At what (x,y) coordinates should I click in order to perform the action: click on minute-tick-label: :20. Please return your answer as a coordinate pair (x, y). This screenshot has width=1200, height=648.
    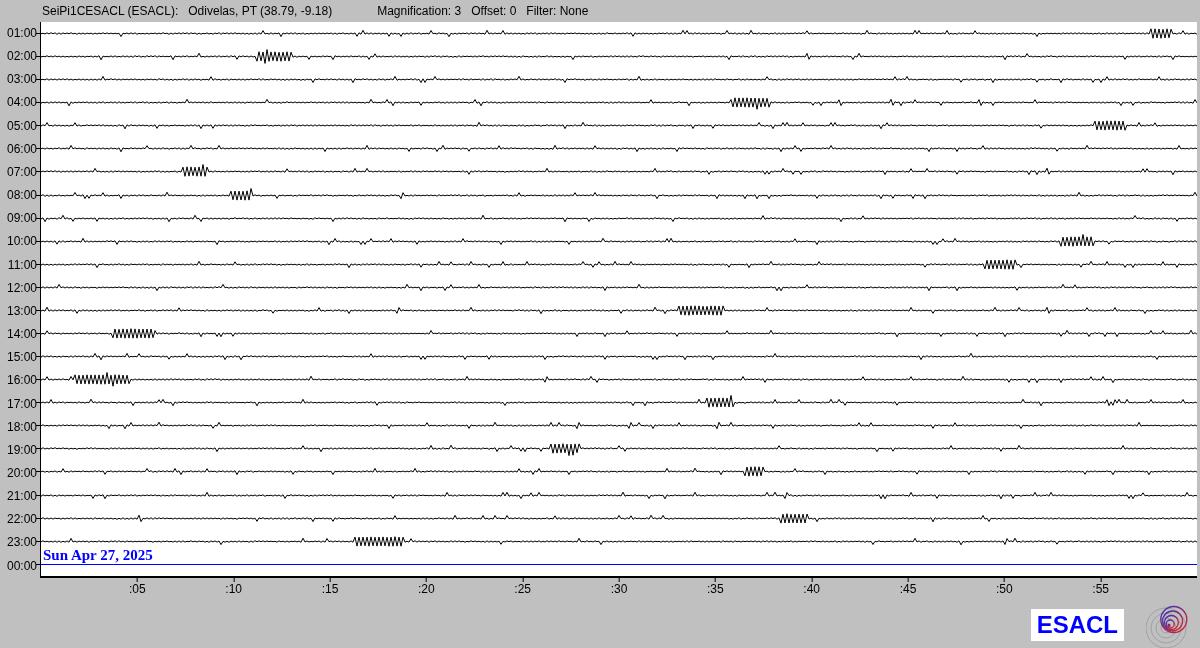
    Looking at the image, I should click on (426, 589).